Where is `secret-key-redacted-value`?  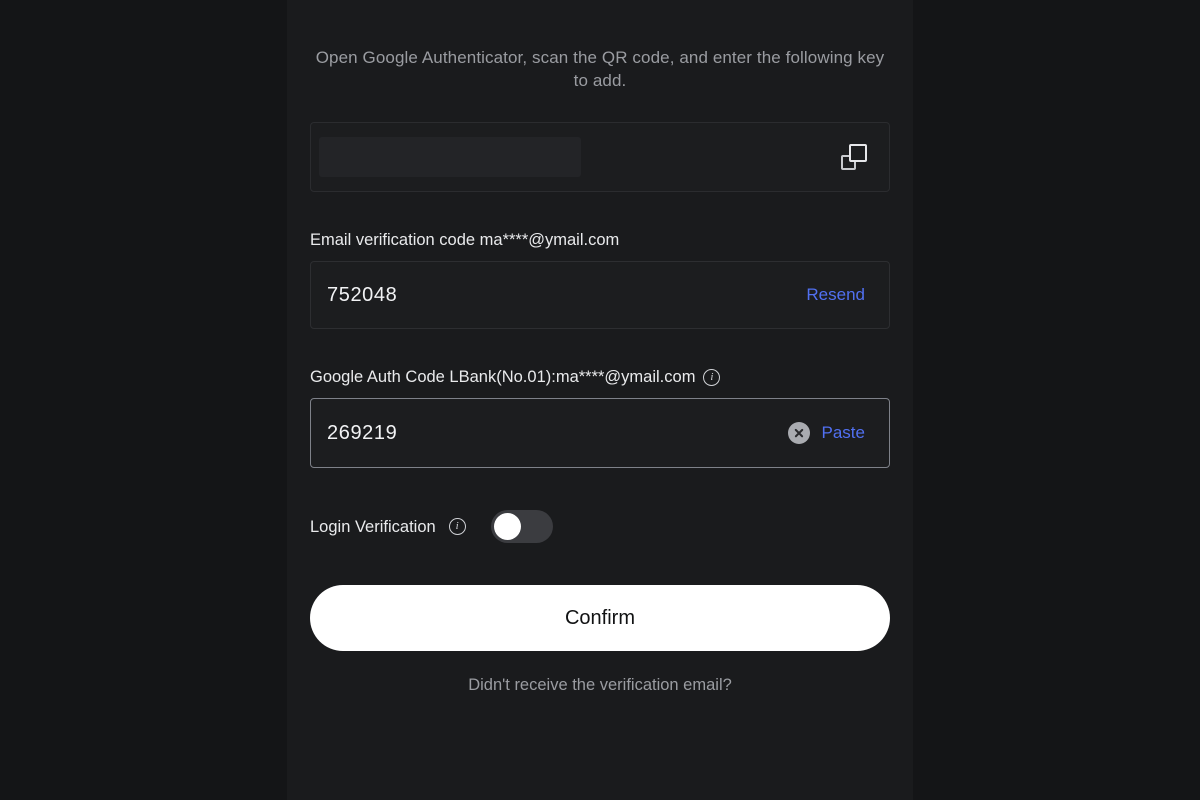
secret-key-redacted-value is located at coordinates (450, 157).